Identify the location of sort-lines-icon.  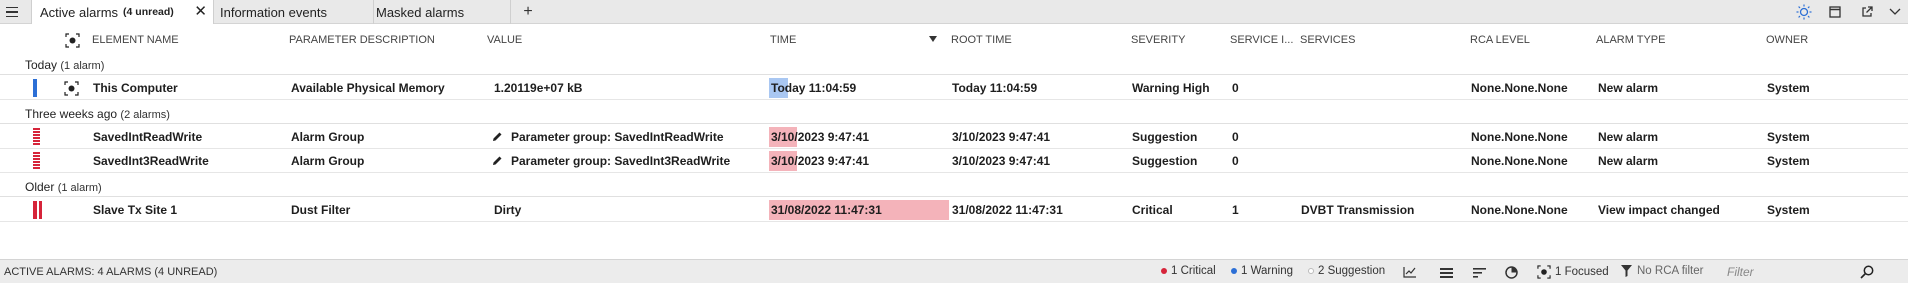
(1479, 272).